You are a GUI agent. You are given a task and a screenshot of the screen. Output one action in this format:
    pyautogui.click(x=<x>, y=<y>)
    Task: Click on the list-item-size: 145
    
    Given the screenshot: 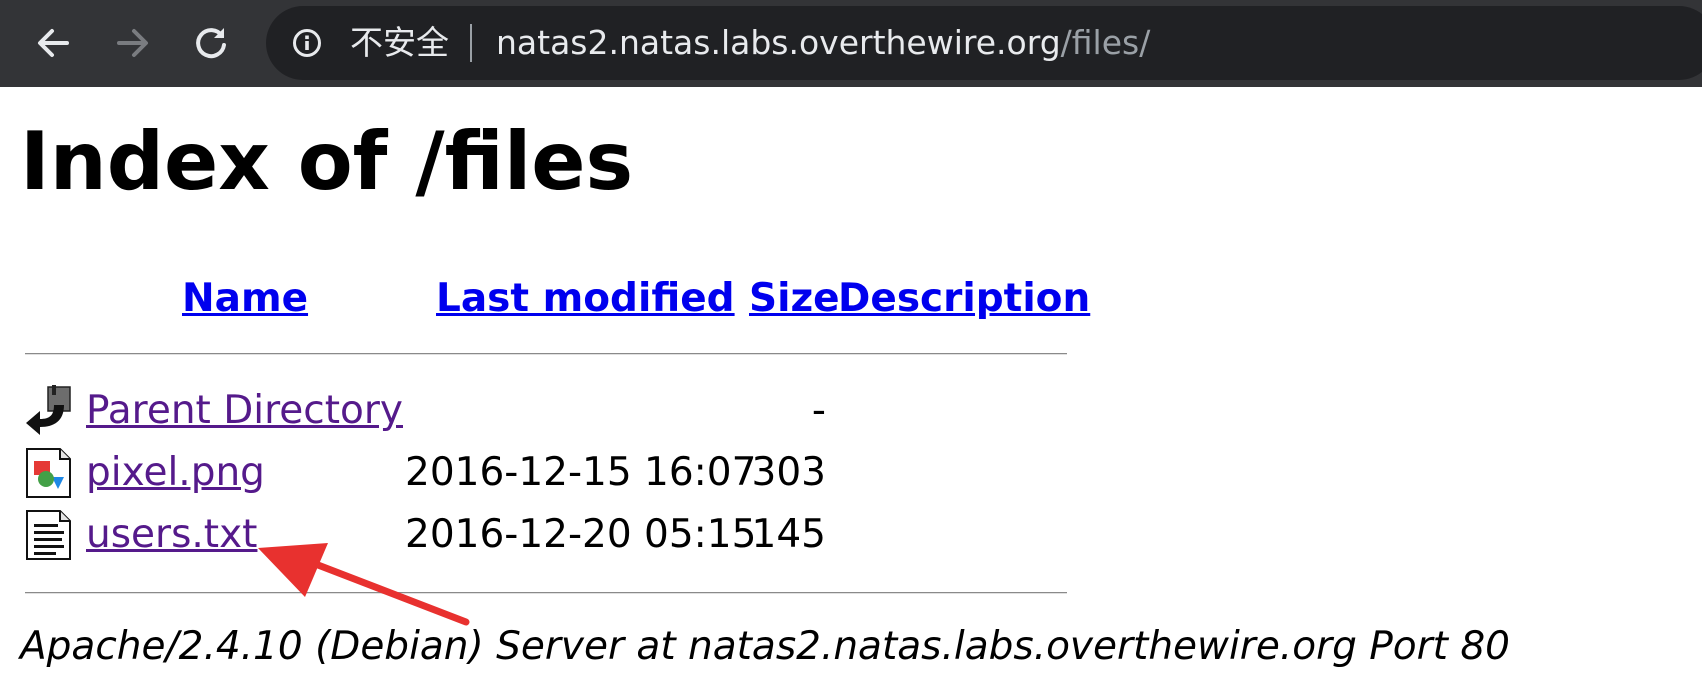 What is the action you would take?
    pyautogui.click(x=788, y=534)
    